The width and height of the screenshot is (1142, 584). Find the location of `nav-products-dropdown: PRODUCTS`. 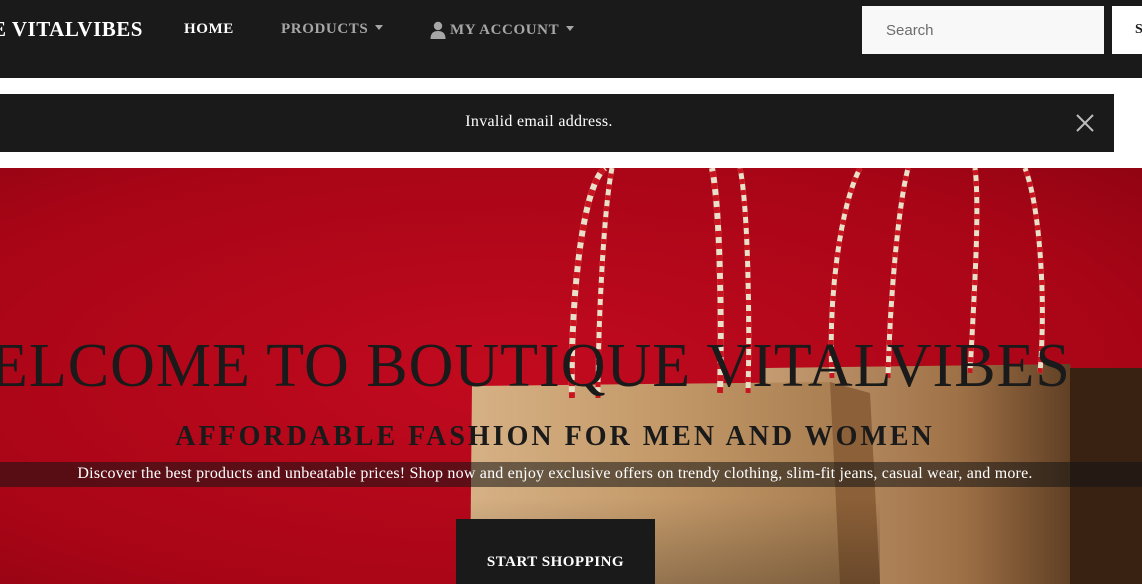

nav-products-dropdown: PRODUCTS is located at coordinates (332, 29).